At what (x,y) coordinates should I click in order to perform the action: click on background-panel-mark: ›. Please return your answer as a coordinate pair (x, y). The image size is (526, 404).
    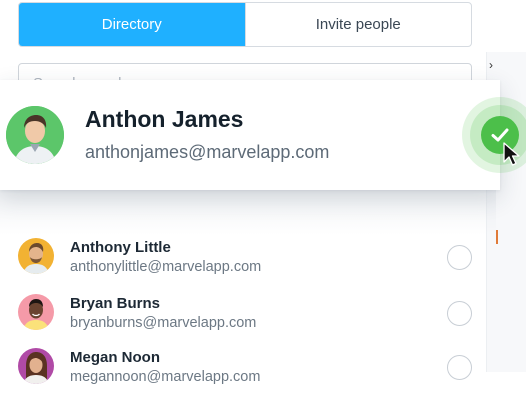
    Looking at the image, I should click on (491, 65).